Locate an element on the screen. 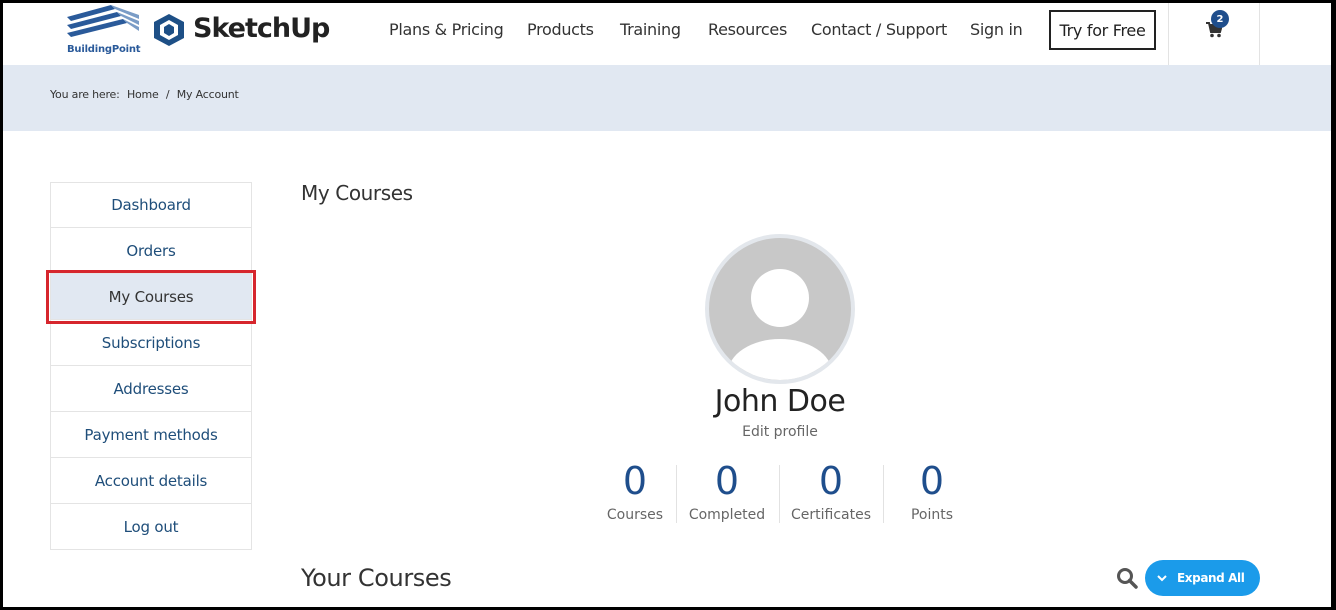  breadcrumb-prefix: You are here: is located at coordinates (85, 94).